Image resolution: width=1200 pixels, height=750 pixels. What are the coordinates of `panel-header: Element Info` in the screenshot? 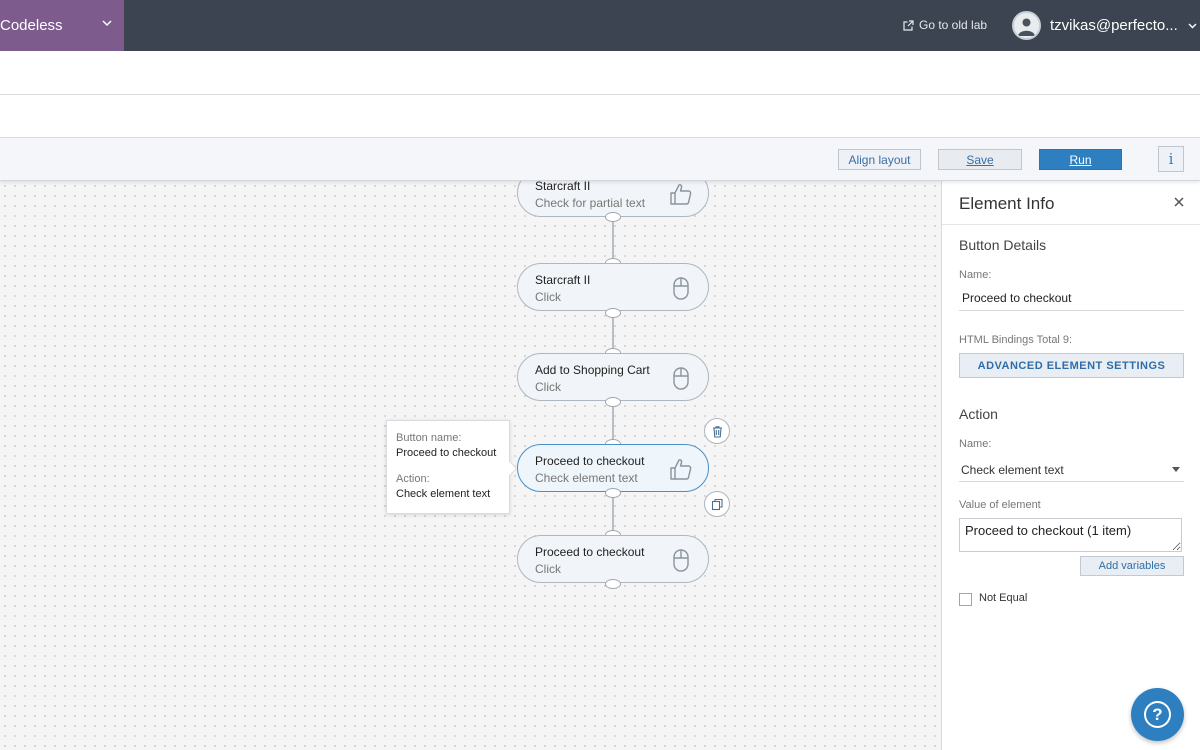 It's located at (1071, 203).